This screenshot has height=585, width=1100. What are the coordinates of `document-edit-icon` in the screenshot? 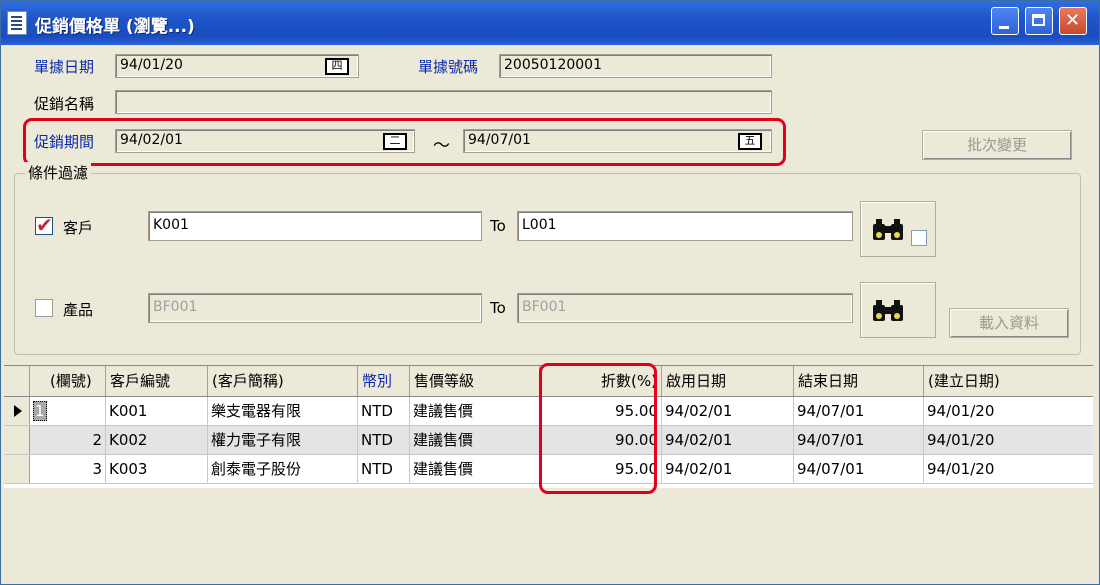 It's located at (17, 23).